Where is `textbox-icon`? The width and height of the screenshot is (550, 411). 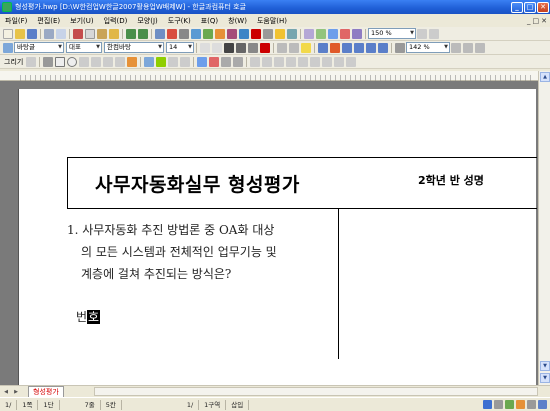 textbox-icon is located at coordinates (244, 33).